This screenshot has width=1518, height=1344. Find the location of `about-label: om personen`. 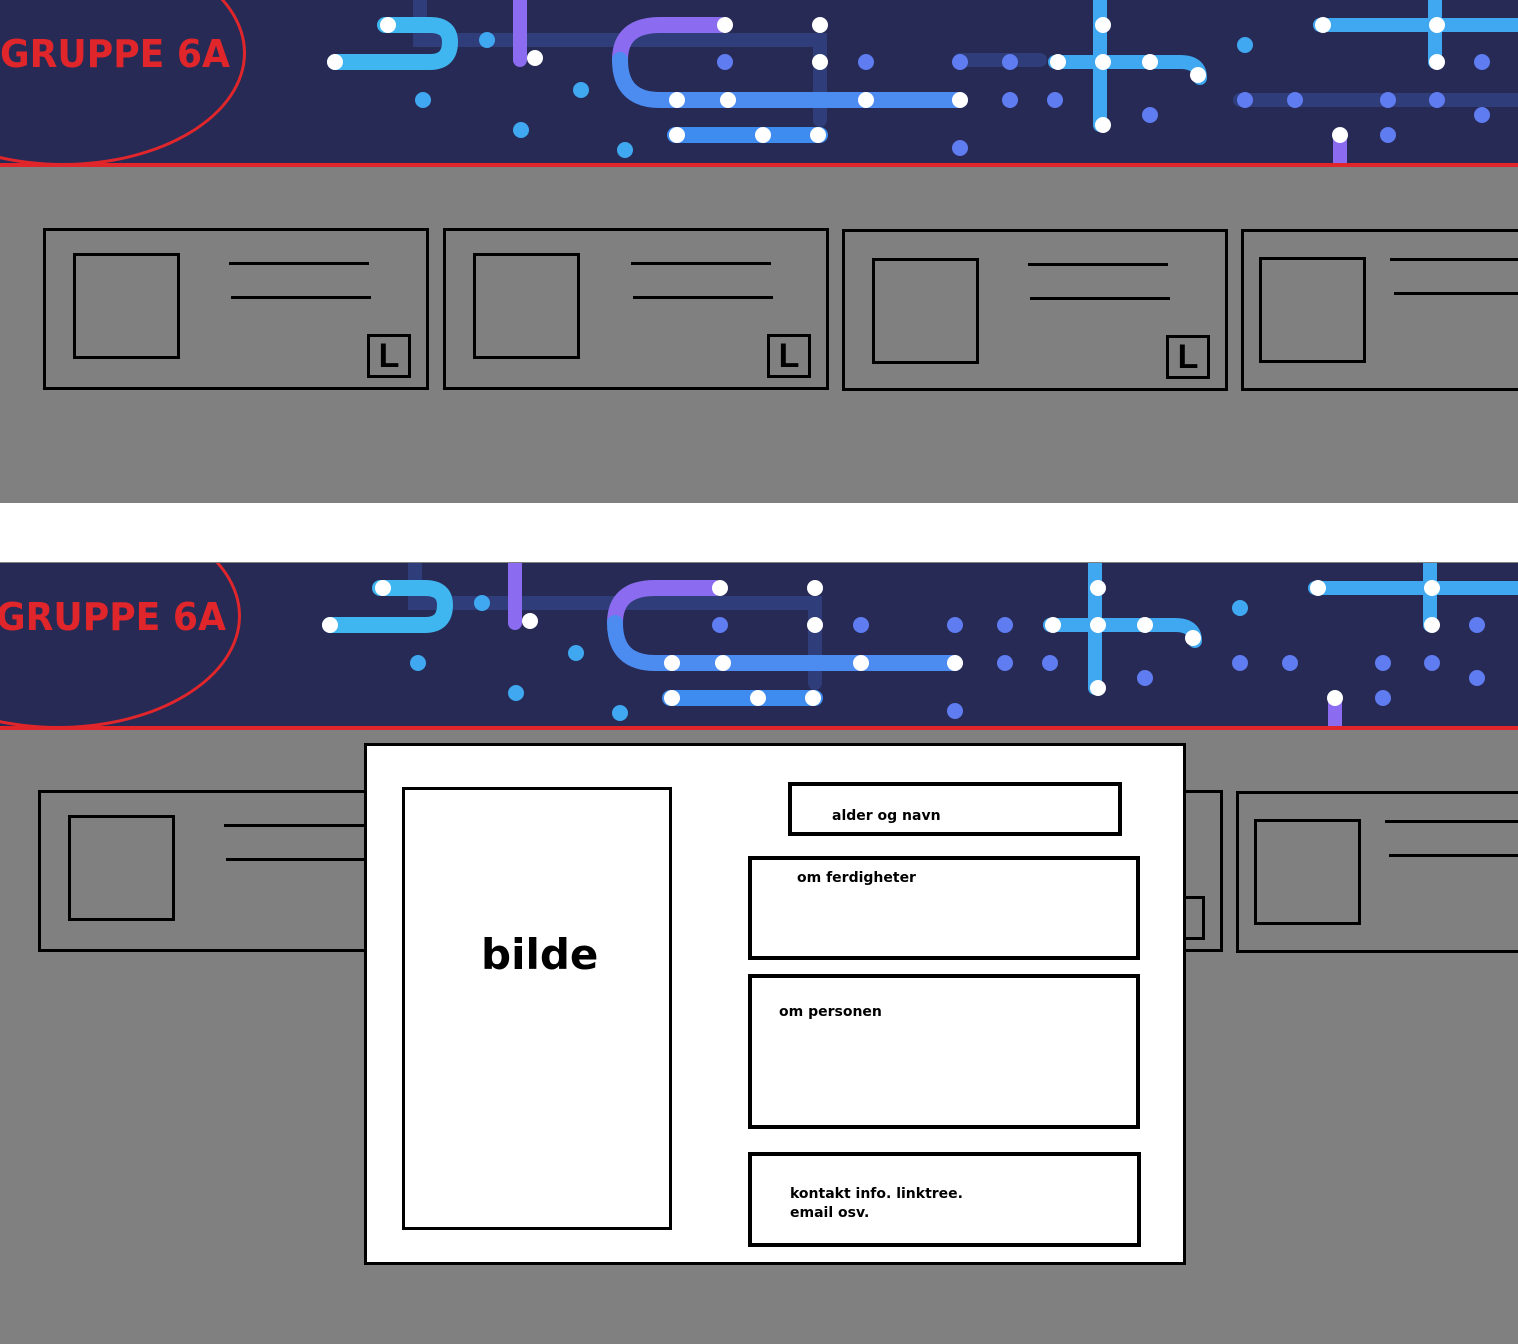

about-label: om personen is located at coordinates (830, 1012).